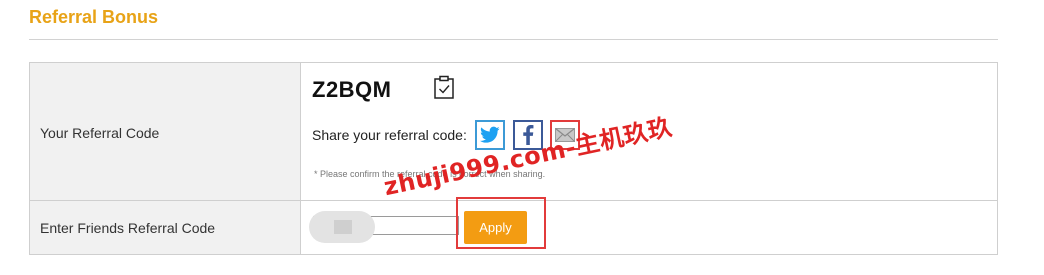 The image size is (1044, 275). I want to click on friend-code-label-cell: Enter Friends Referral Code, so click(165, 227).